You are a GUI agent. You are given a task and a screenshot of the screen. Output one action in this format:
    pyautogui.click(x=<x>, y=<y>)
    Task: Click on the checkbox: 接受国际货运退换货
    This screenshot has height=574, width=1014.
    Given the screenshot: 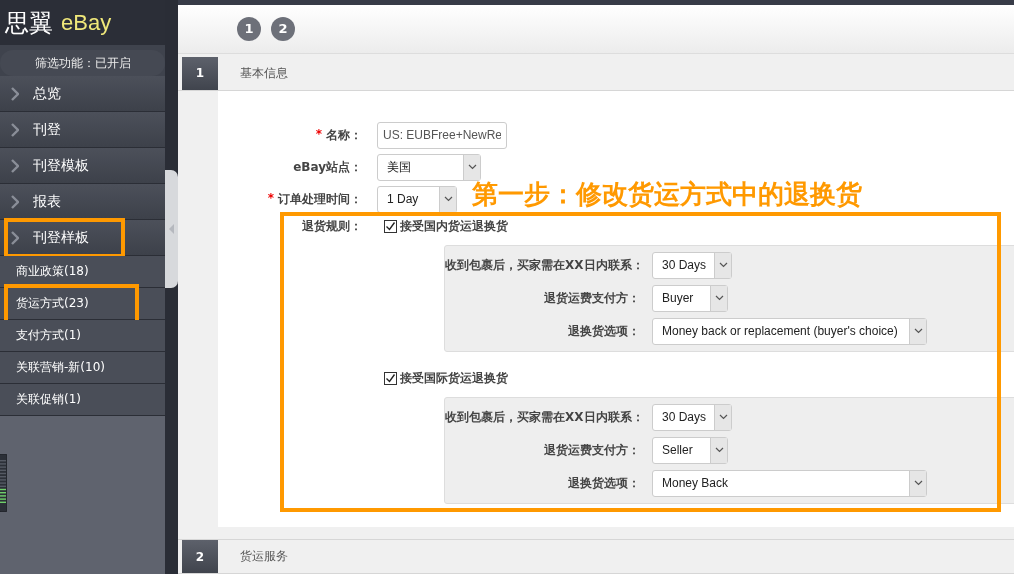 What is the action you would take?
    pyautogui.click(x=699, y=378)
    